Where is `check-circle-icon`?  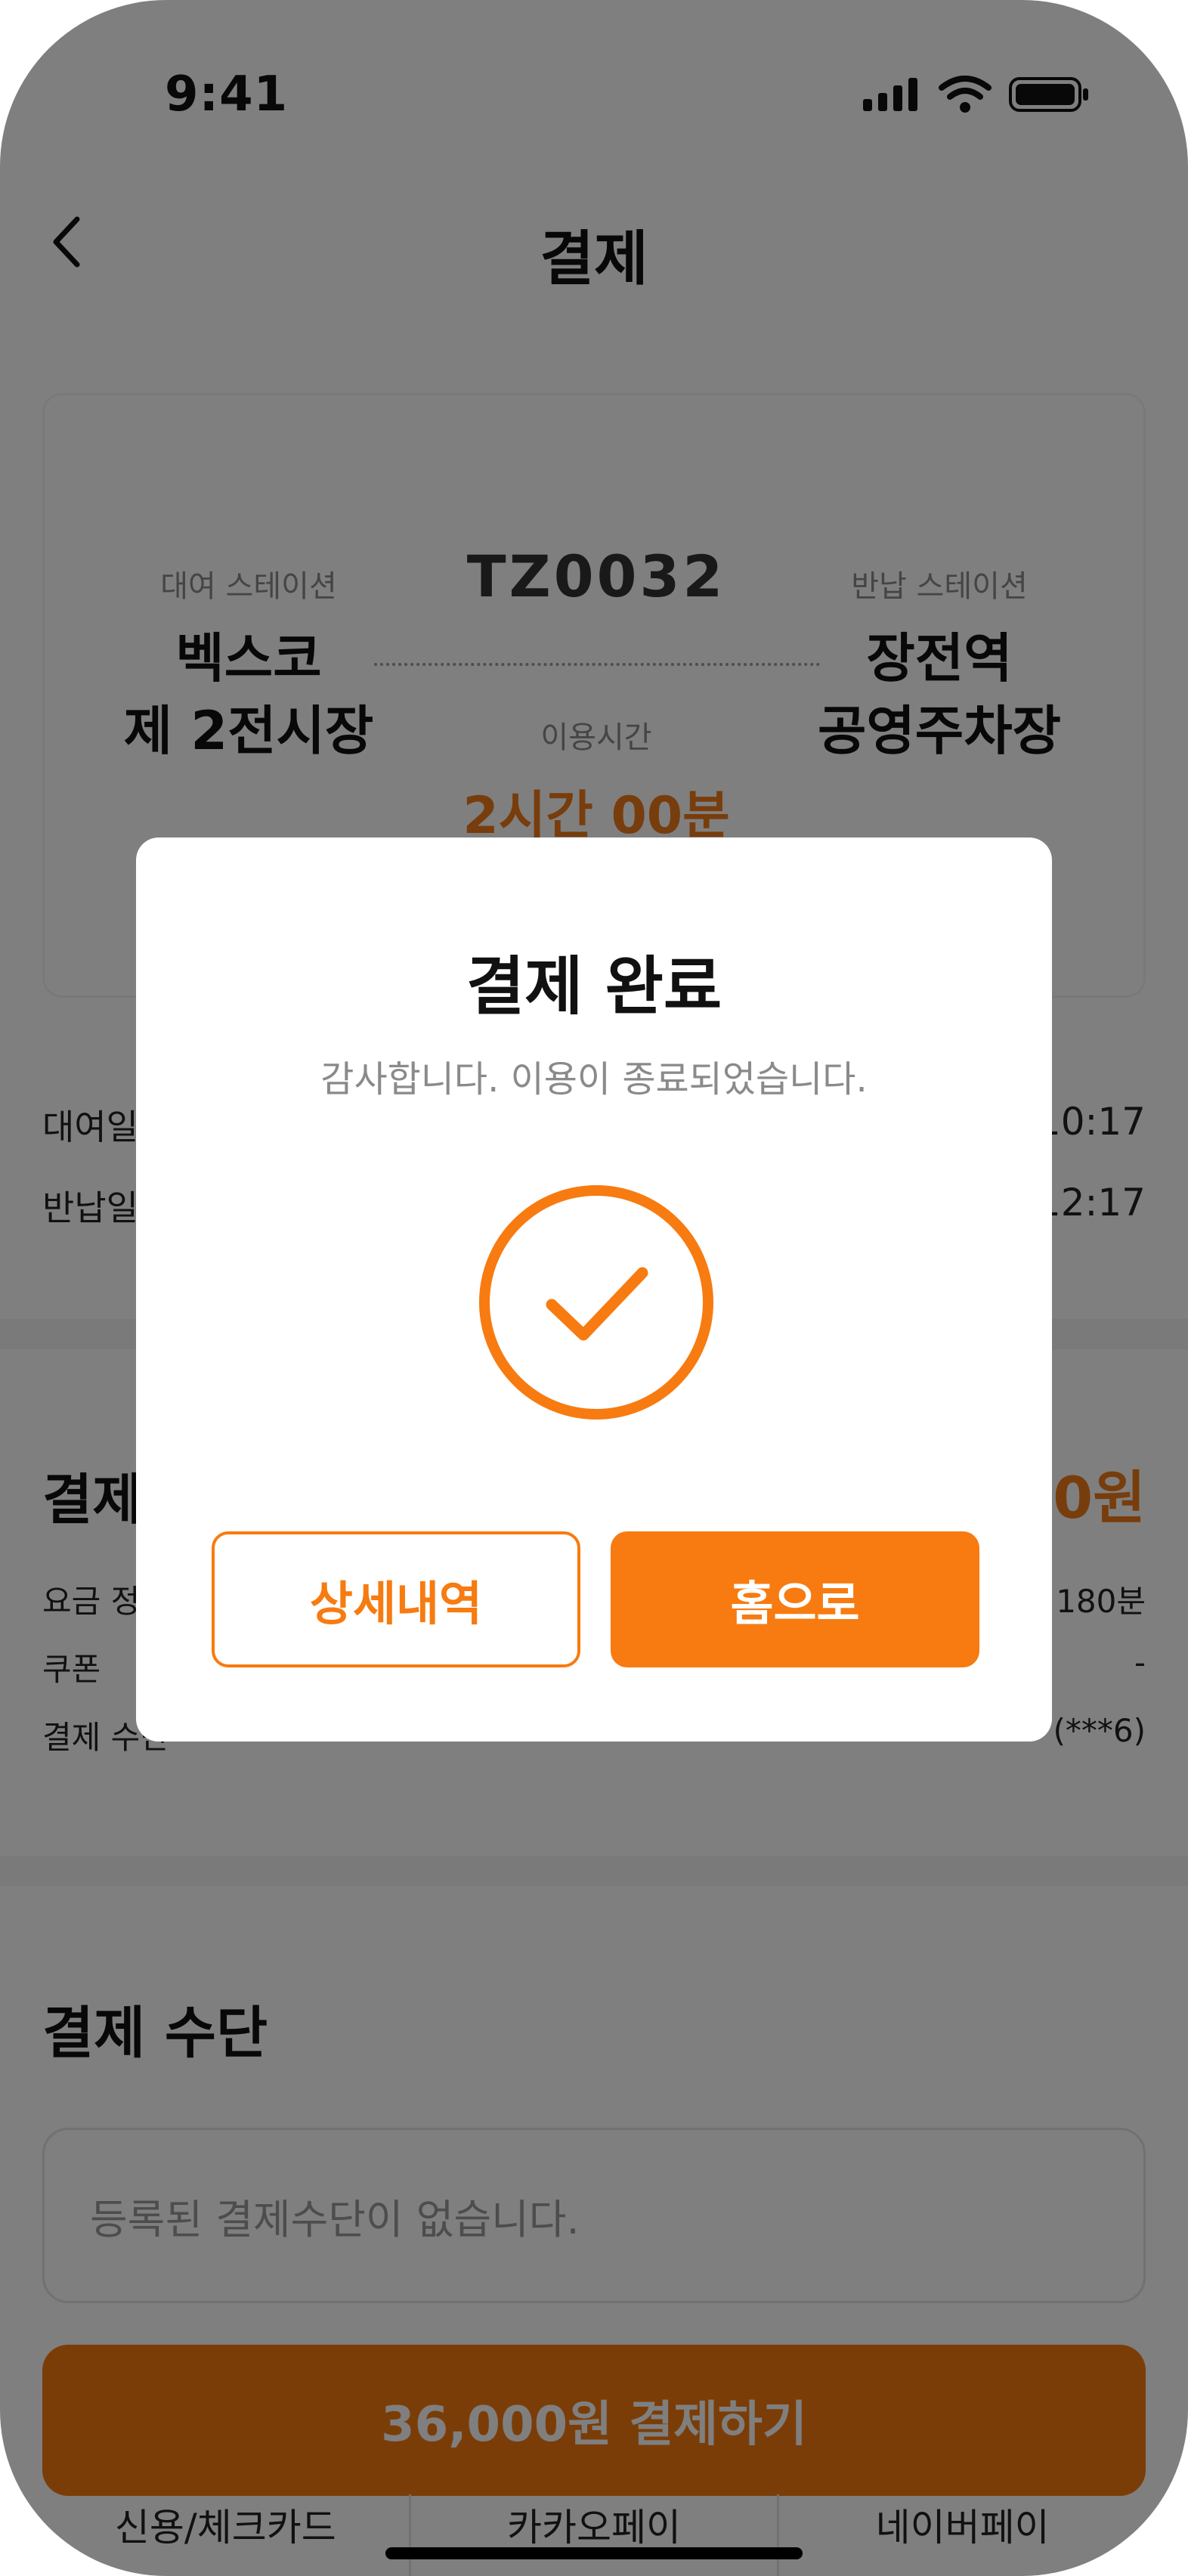 check-circle-icon is located at coordinates (596, 1302).